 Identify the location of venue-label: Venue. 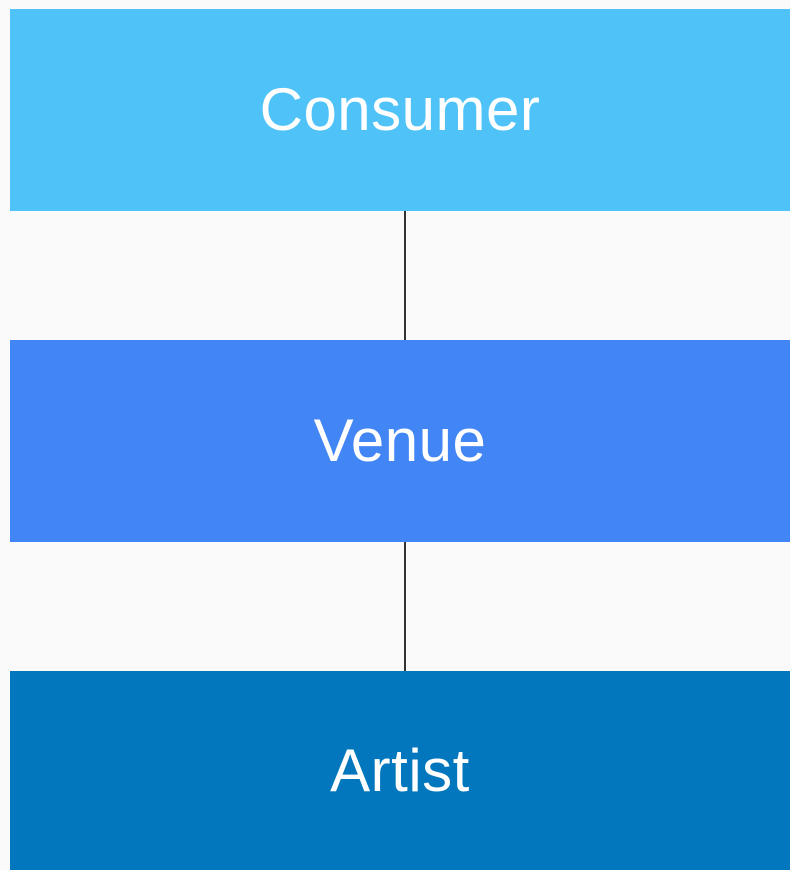
(400, 440).